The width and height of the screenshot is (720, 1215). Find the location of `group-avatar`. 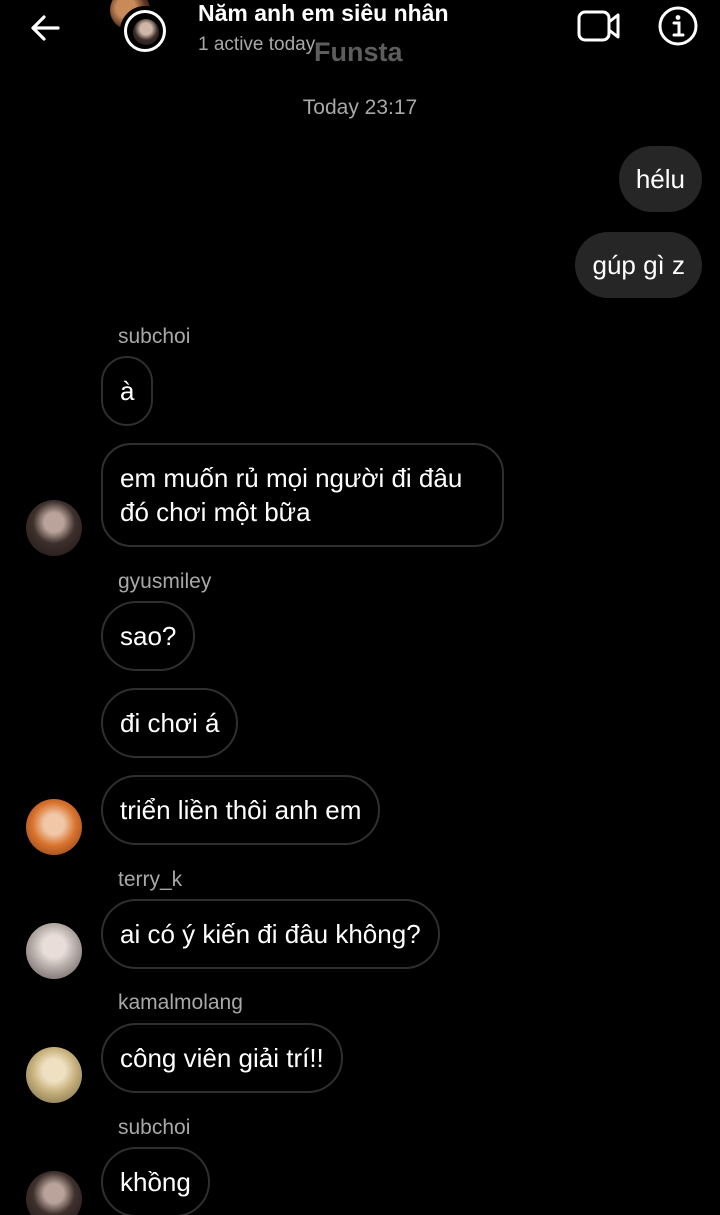

group-avatar is located at coordinates (141, 30).